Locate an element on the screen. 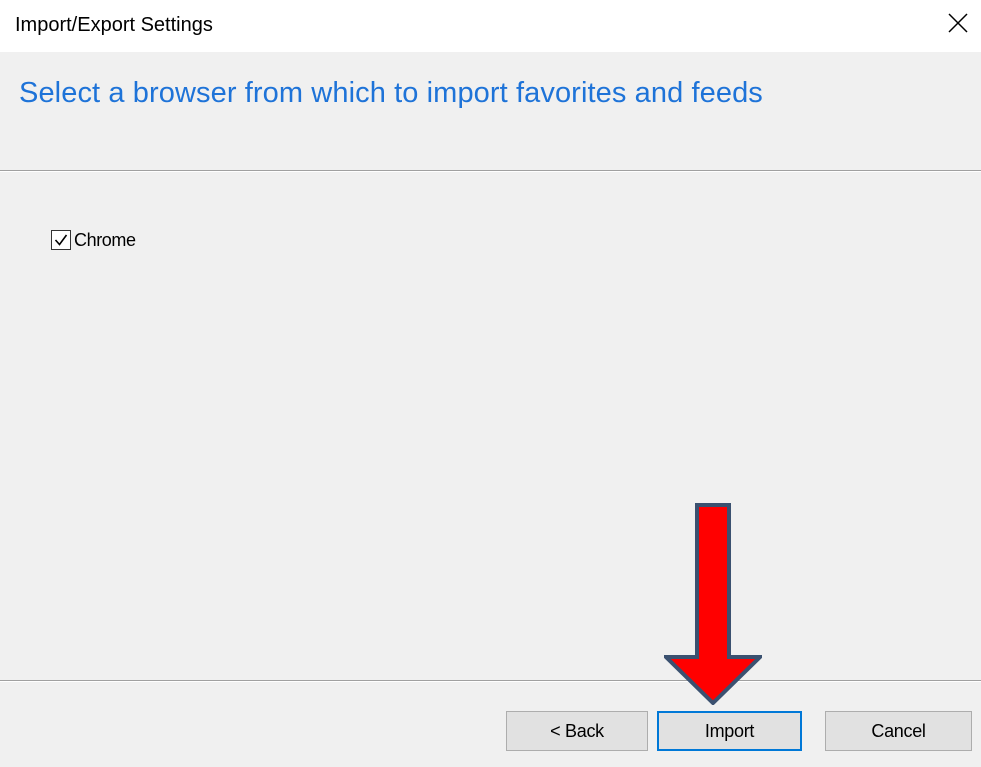 The image size is (981, 767). down-arrow-icon is located at coordinates (713, 604).